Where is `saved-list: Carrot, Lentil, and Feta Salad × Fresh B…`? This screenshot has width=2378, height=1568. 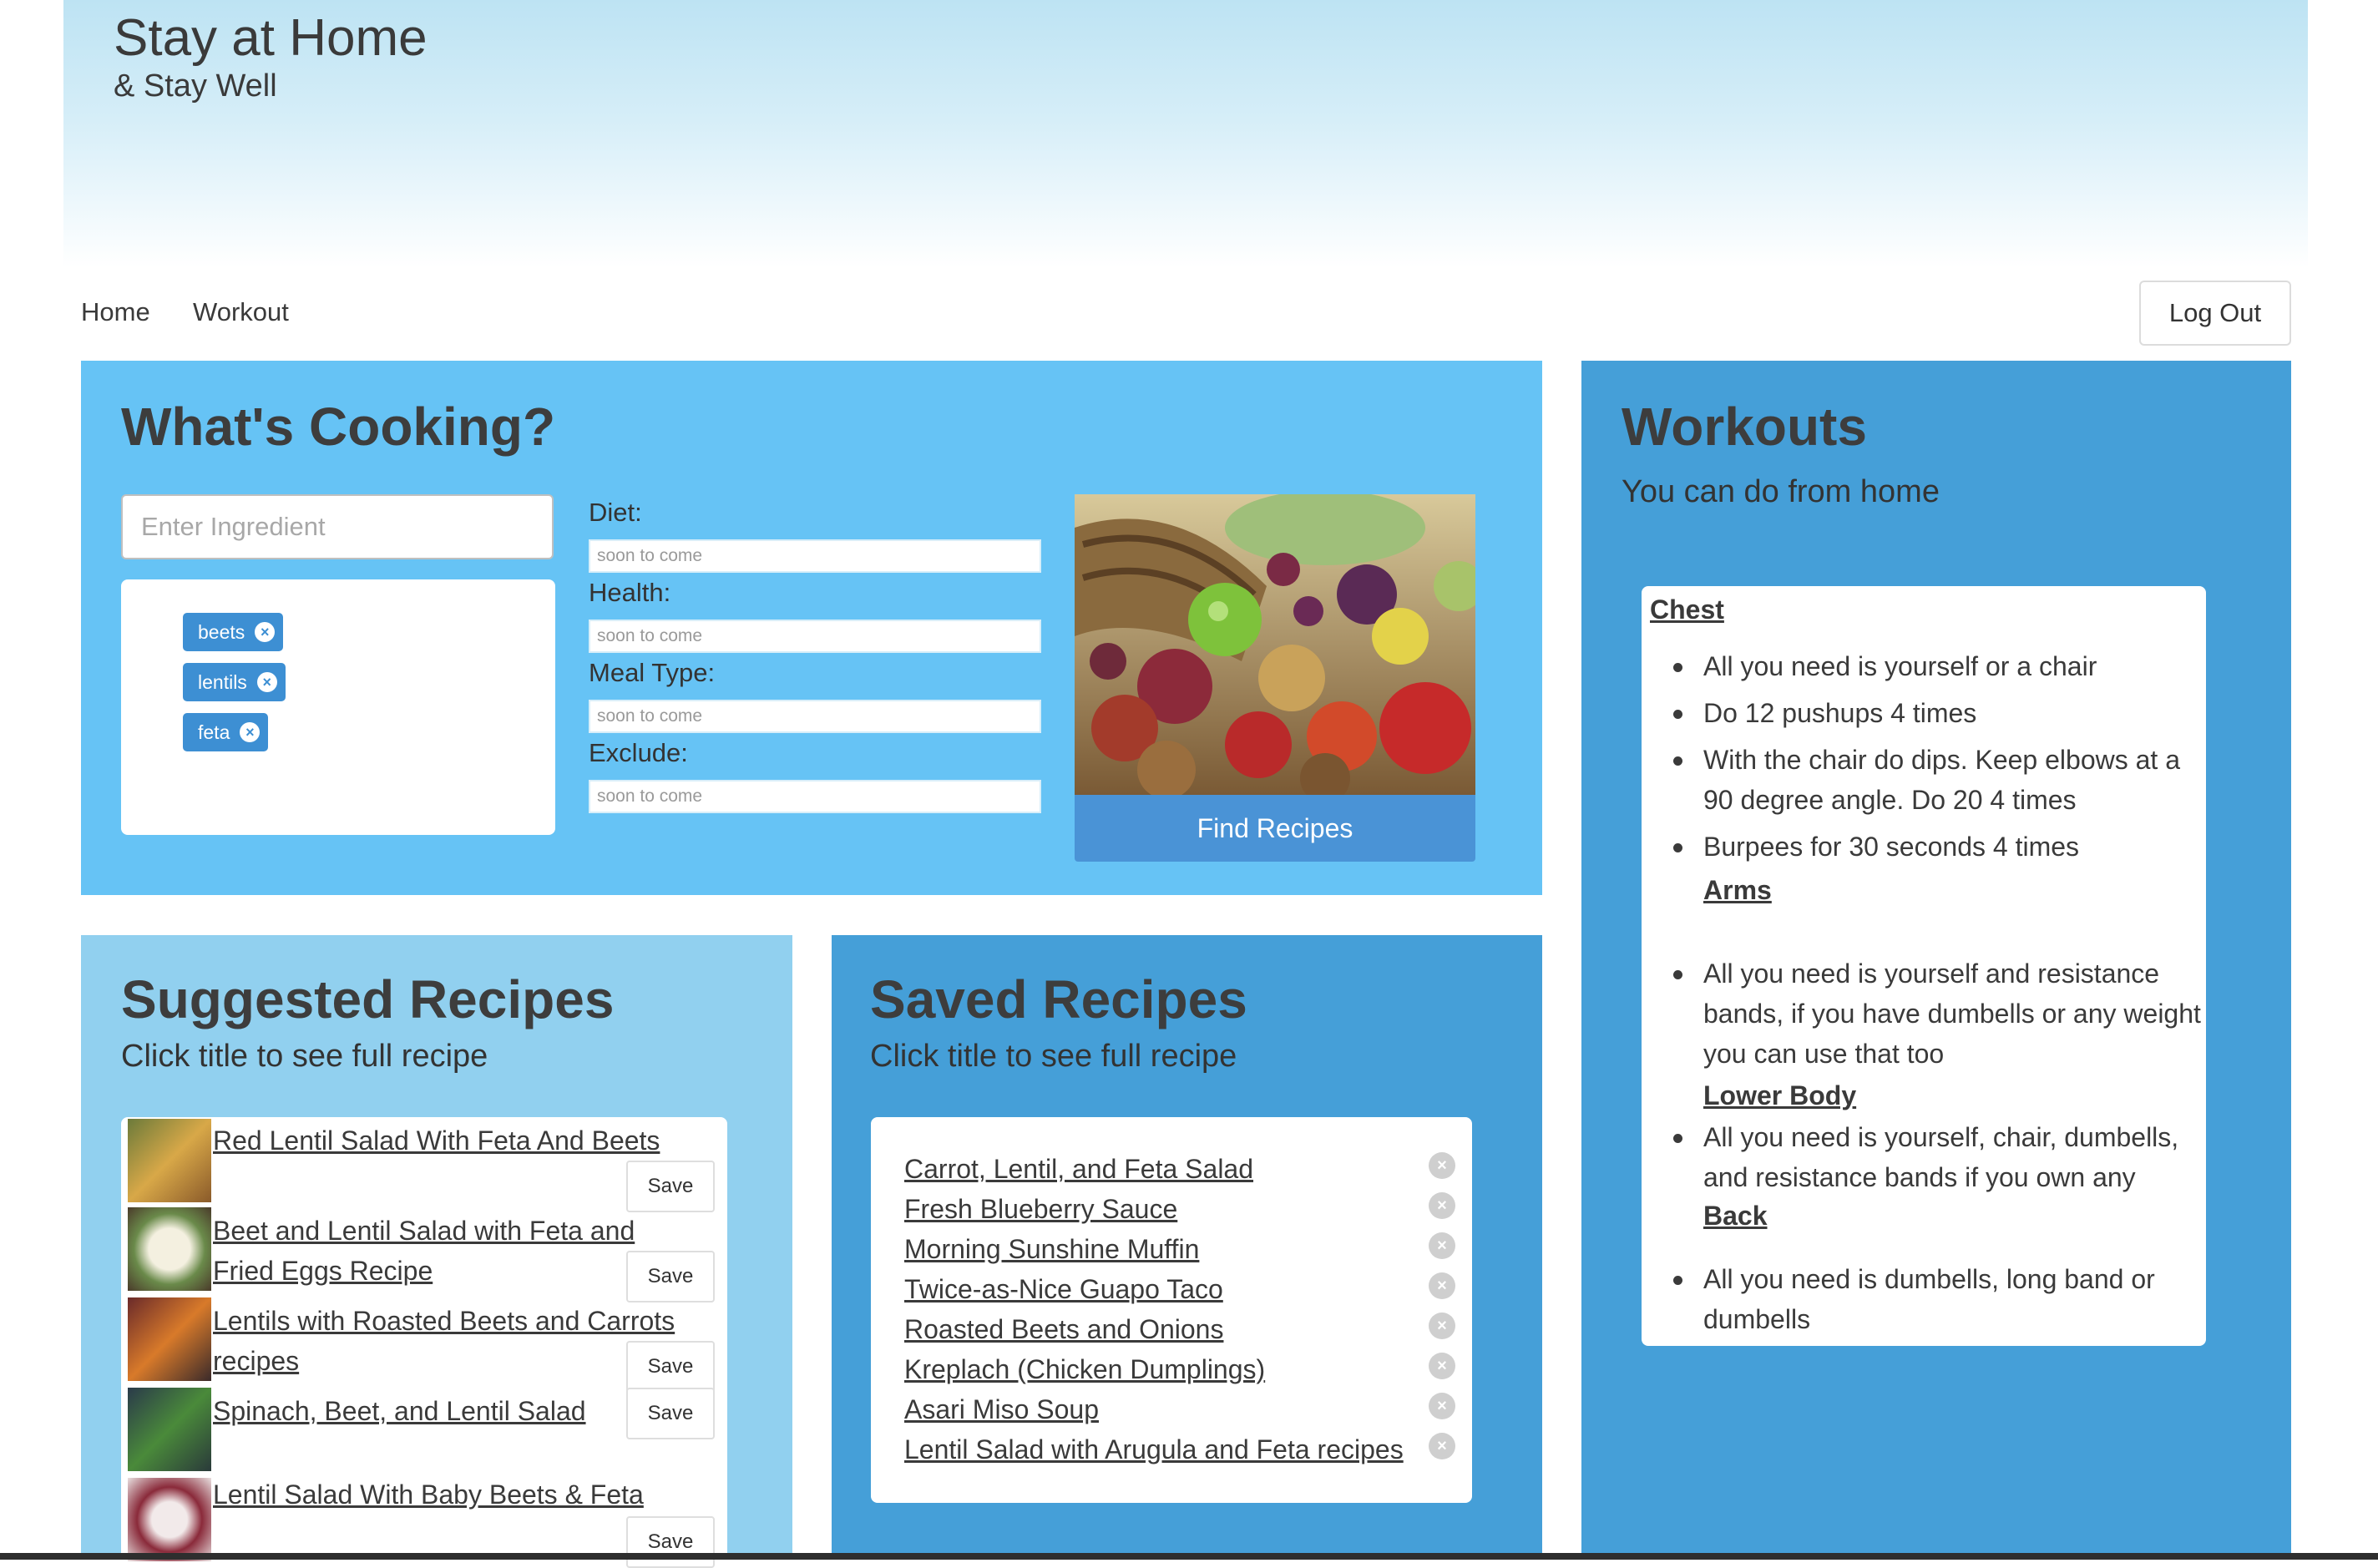 saved-list: Carrot, Lentil, and Feta Salad × Fresh B… is located at coordinates (1171, 1310).